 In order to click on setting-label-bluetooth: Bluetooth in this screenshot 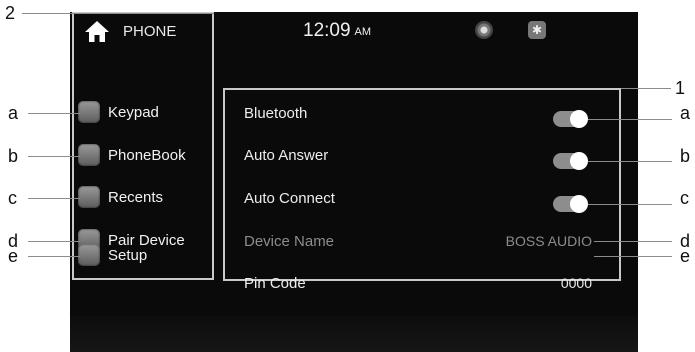, I will do `click(276, 113)`.